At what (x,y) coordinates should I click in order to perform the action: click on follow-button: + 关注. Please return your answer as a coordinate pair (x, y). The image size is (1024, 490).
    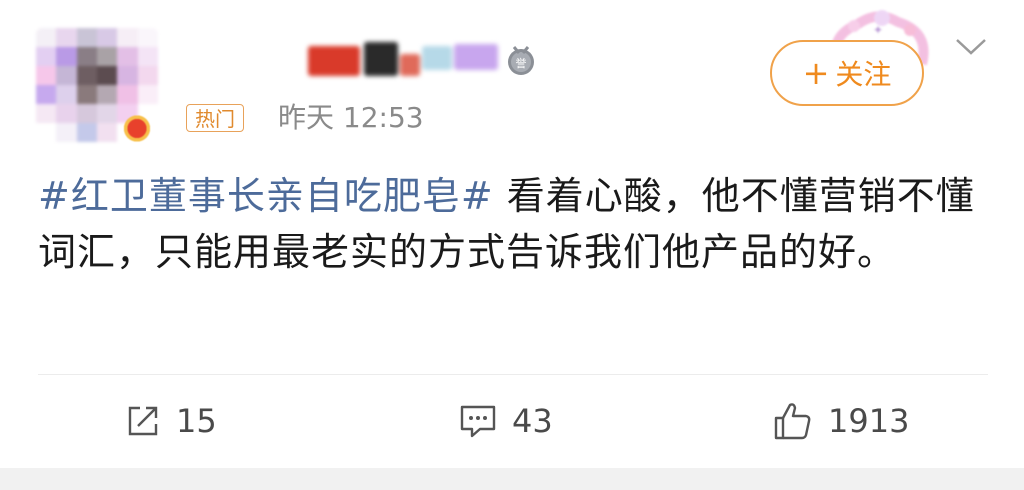
    Looking at the image, I should click on (847, 73).